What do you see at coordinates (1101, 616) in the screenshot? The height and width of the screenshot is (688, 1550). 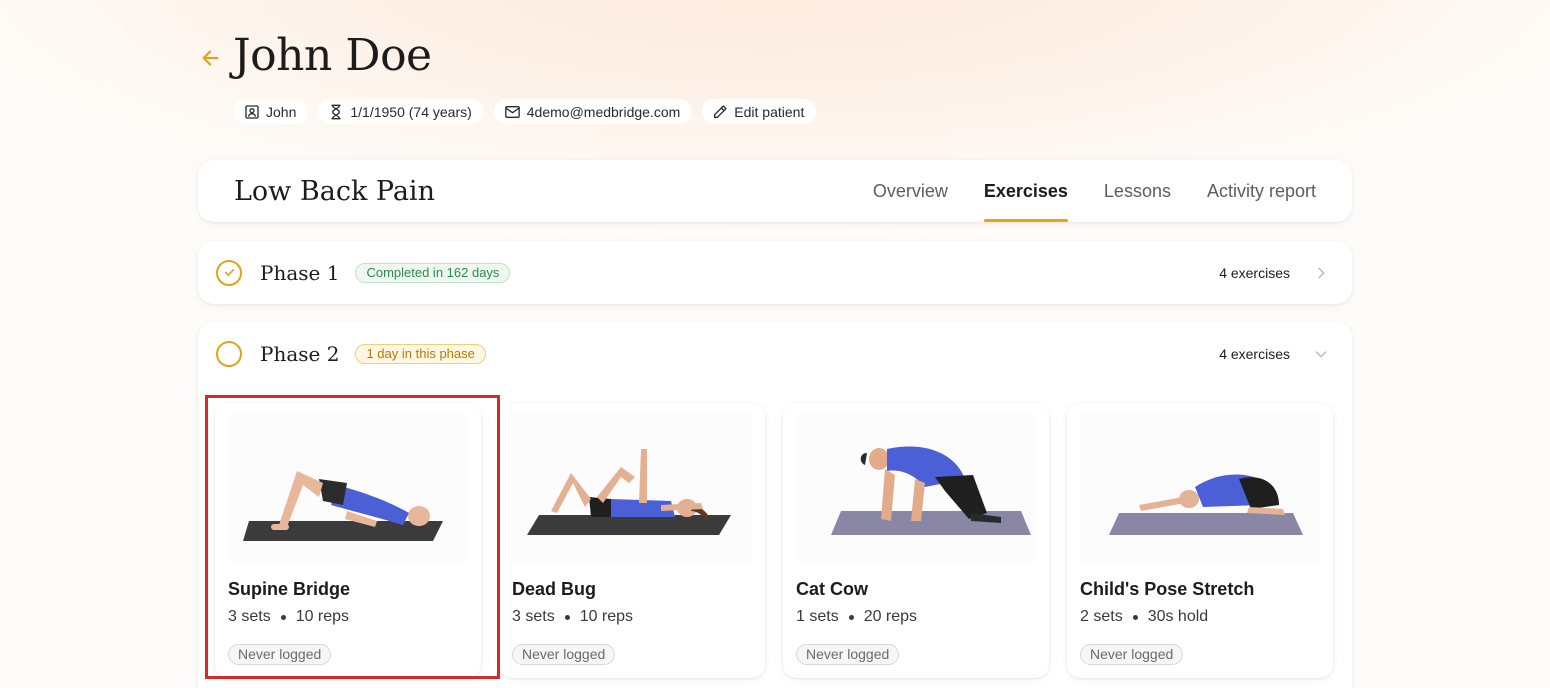 I see `exercise-sets: 2 sets` at bounding box center [1101, 616].